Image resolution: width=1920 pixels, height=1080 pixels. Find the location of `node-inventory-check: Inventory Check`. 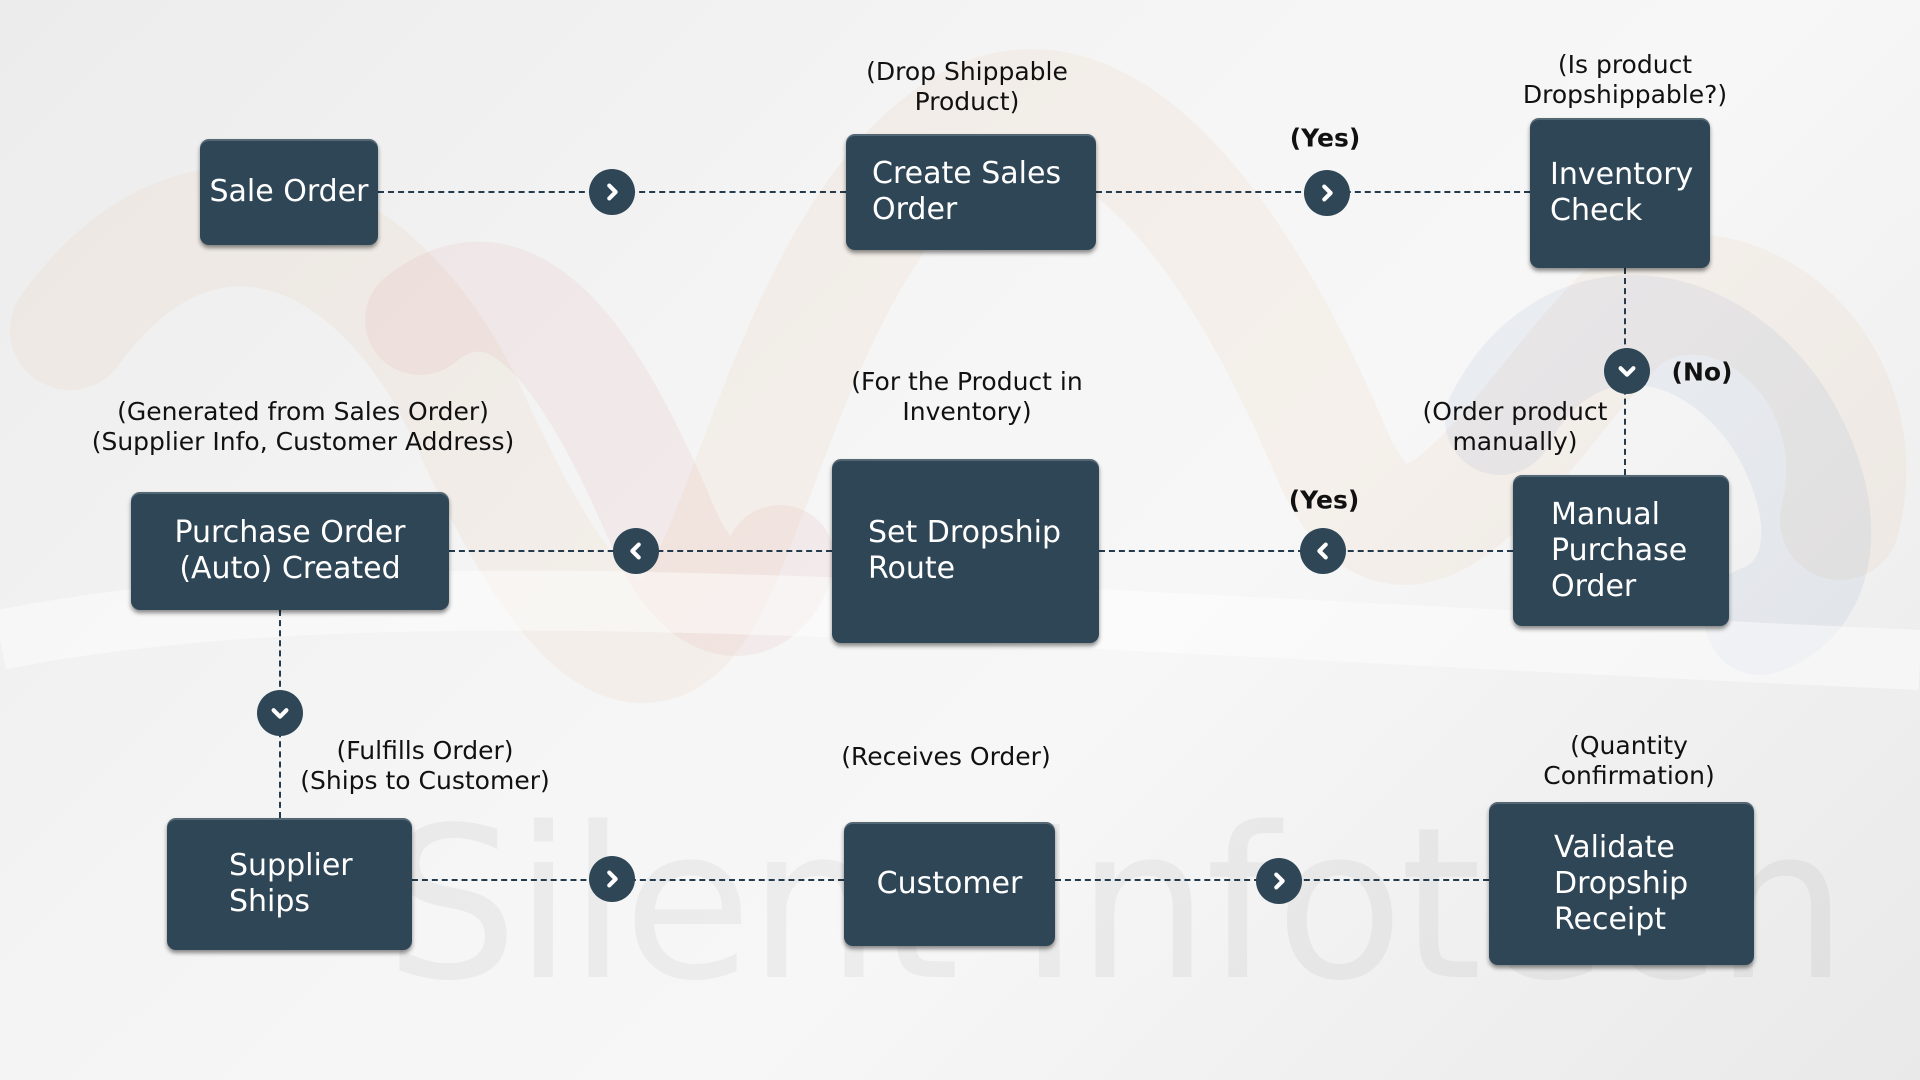

node-inventory-check: Inventory Check is located at coordinates (1620, 193).